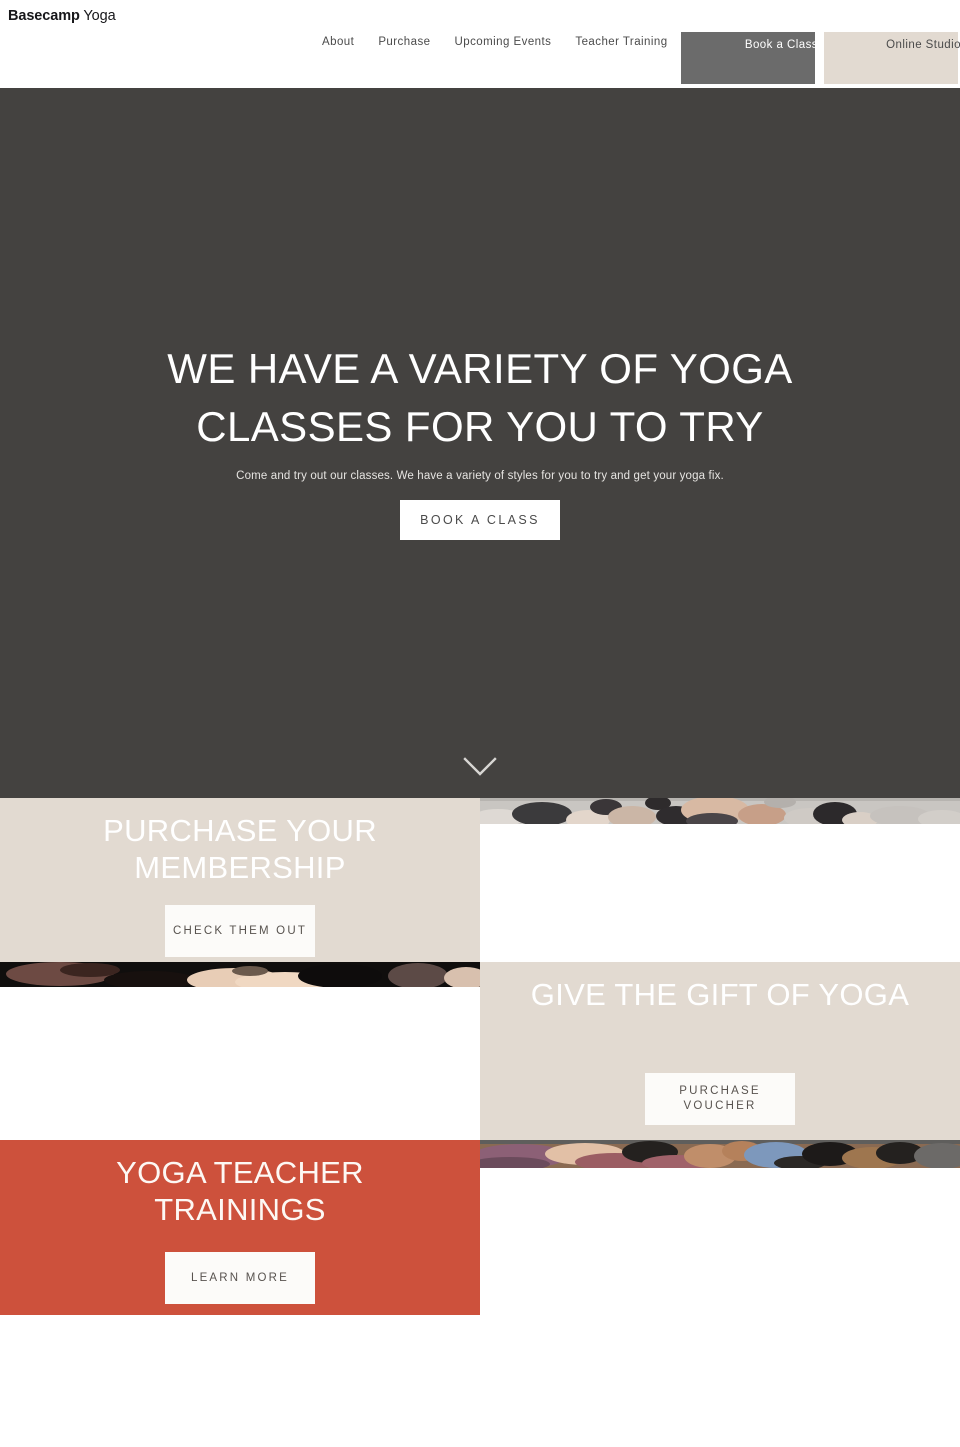 The height and width of the screenshot is (1447, 960). I want to click on promo-row-3: YOGA TEACHER TRAININGS LEARN MORE, so click(480, 1227).